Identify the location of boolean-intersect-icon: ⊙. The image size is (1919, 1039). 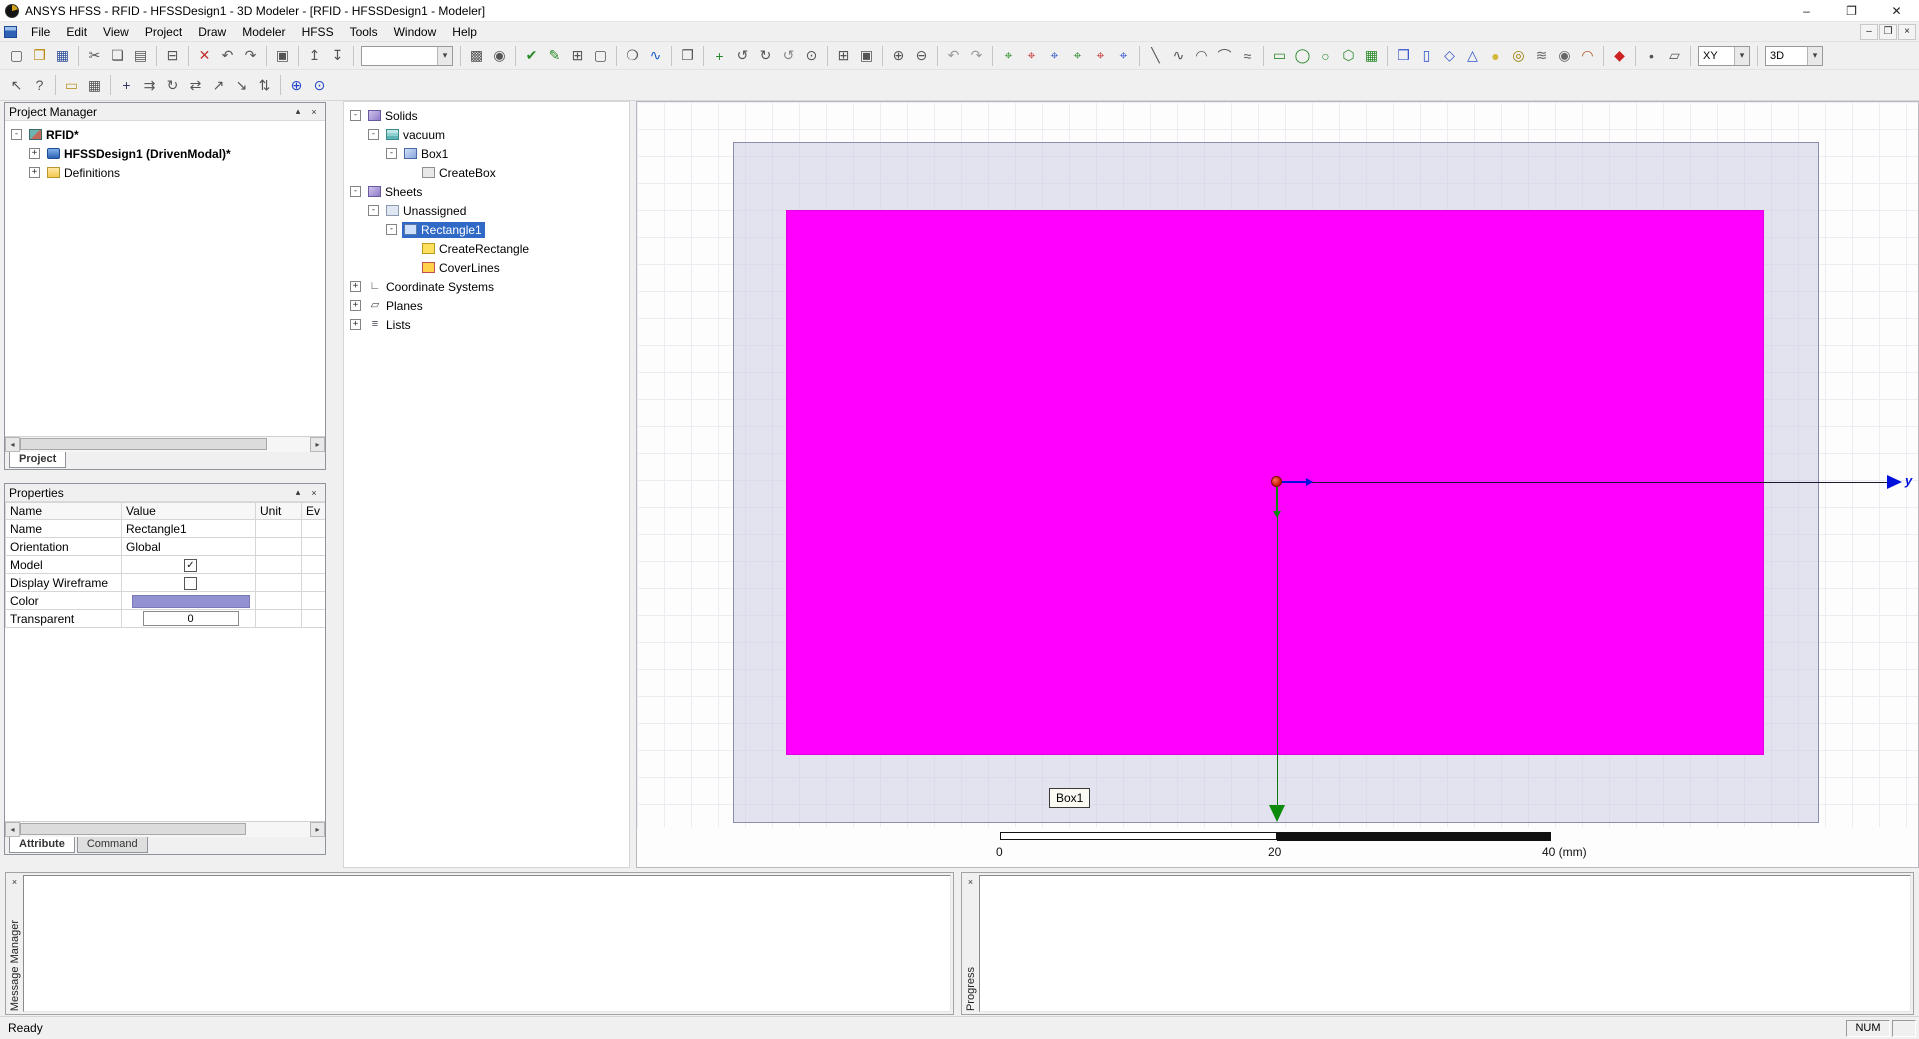
(319, 85).